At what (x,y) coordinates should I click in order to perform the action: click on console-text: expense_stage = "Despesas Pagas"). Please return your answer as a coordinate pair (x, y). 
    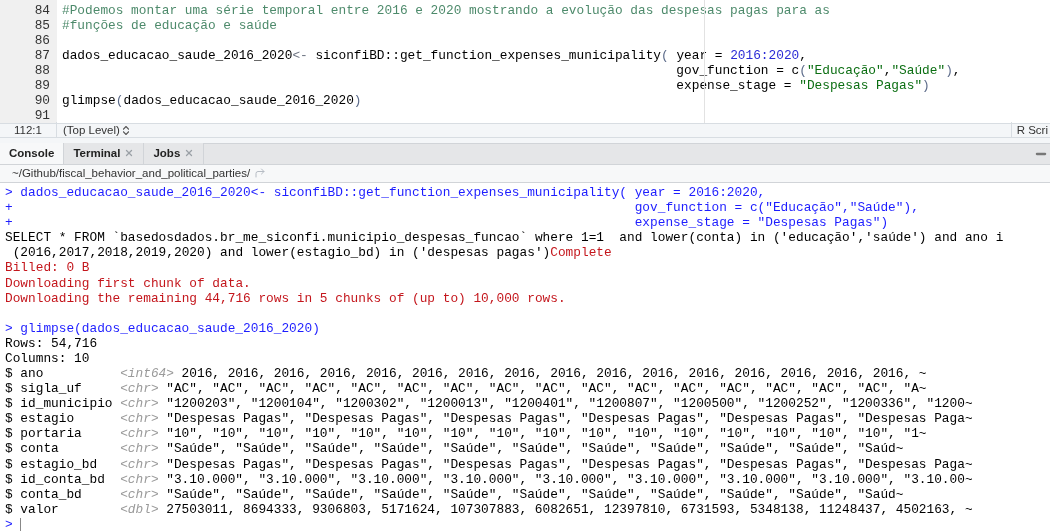
    Looking at the image, I should click on (761, 223).